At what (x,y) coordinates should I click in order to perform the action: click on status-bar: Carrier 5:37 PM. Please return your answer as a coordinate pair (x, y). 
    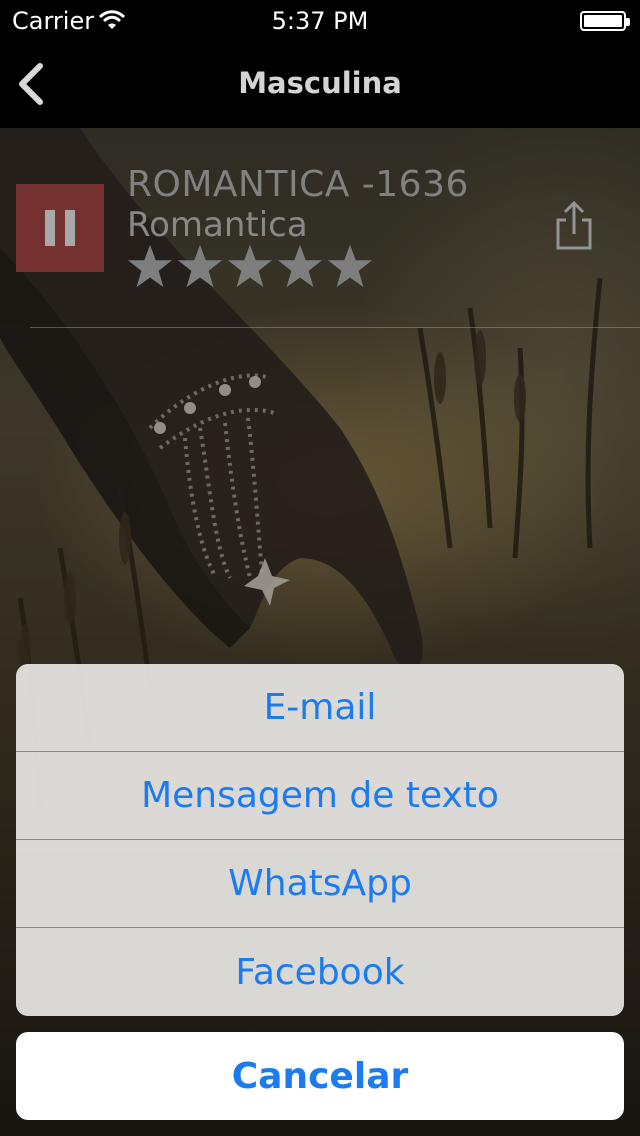
    Looking at the image, I should click on (320, 20).